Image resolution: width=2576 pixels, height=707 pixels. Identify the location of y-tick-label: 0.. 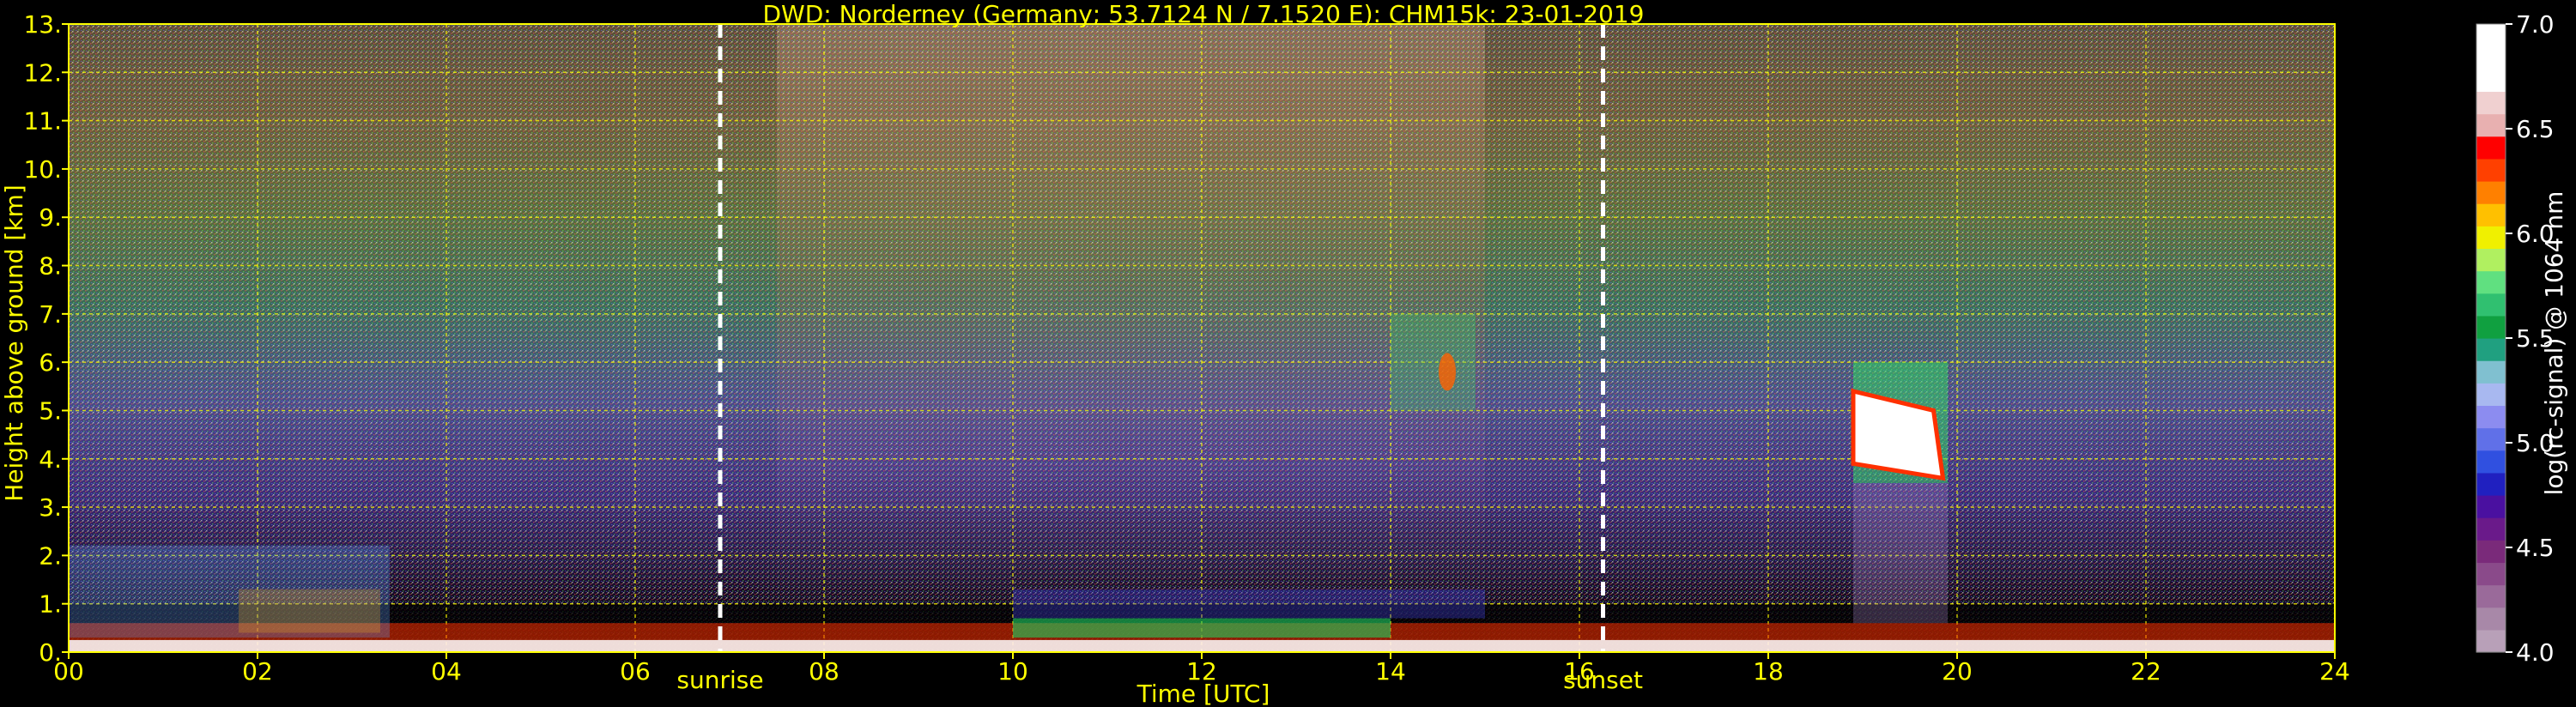
(50, 653).